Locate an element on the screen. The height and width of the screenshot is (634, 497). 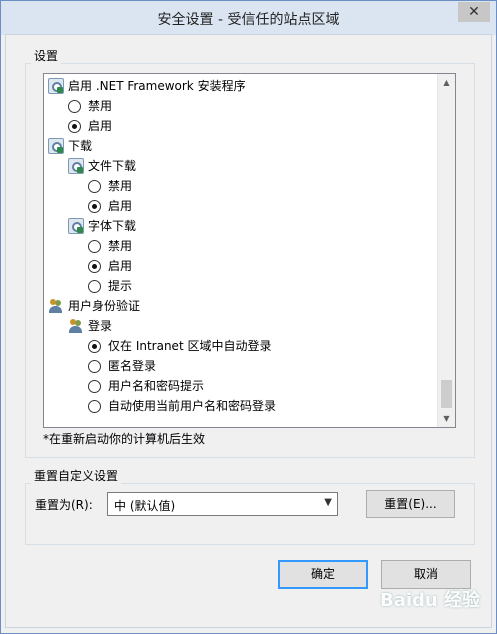
watermark: Baidu 经验 is located at coordinates (430, 600).